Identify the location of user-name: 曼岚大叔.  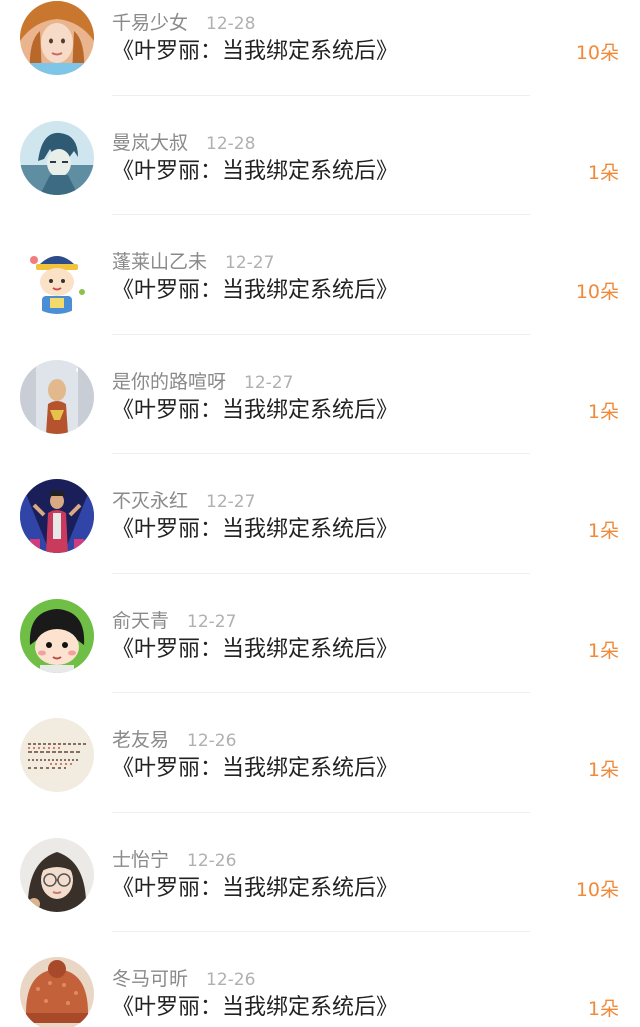
(150, 143).